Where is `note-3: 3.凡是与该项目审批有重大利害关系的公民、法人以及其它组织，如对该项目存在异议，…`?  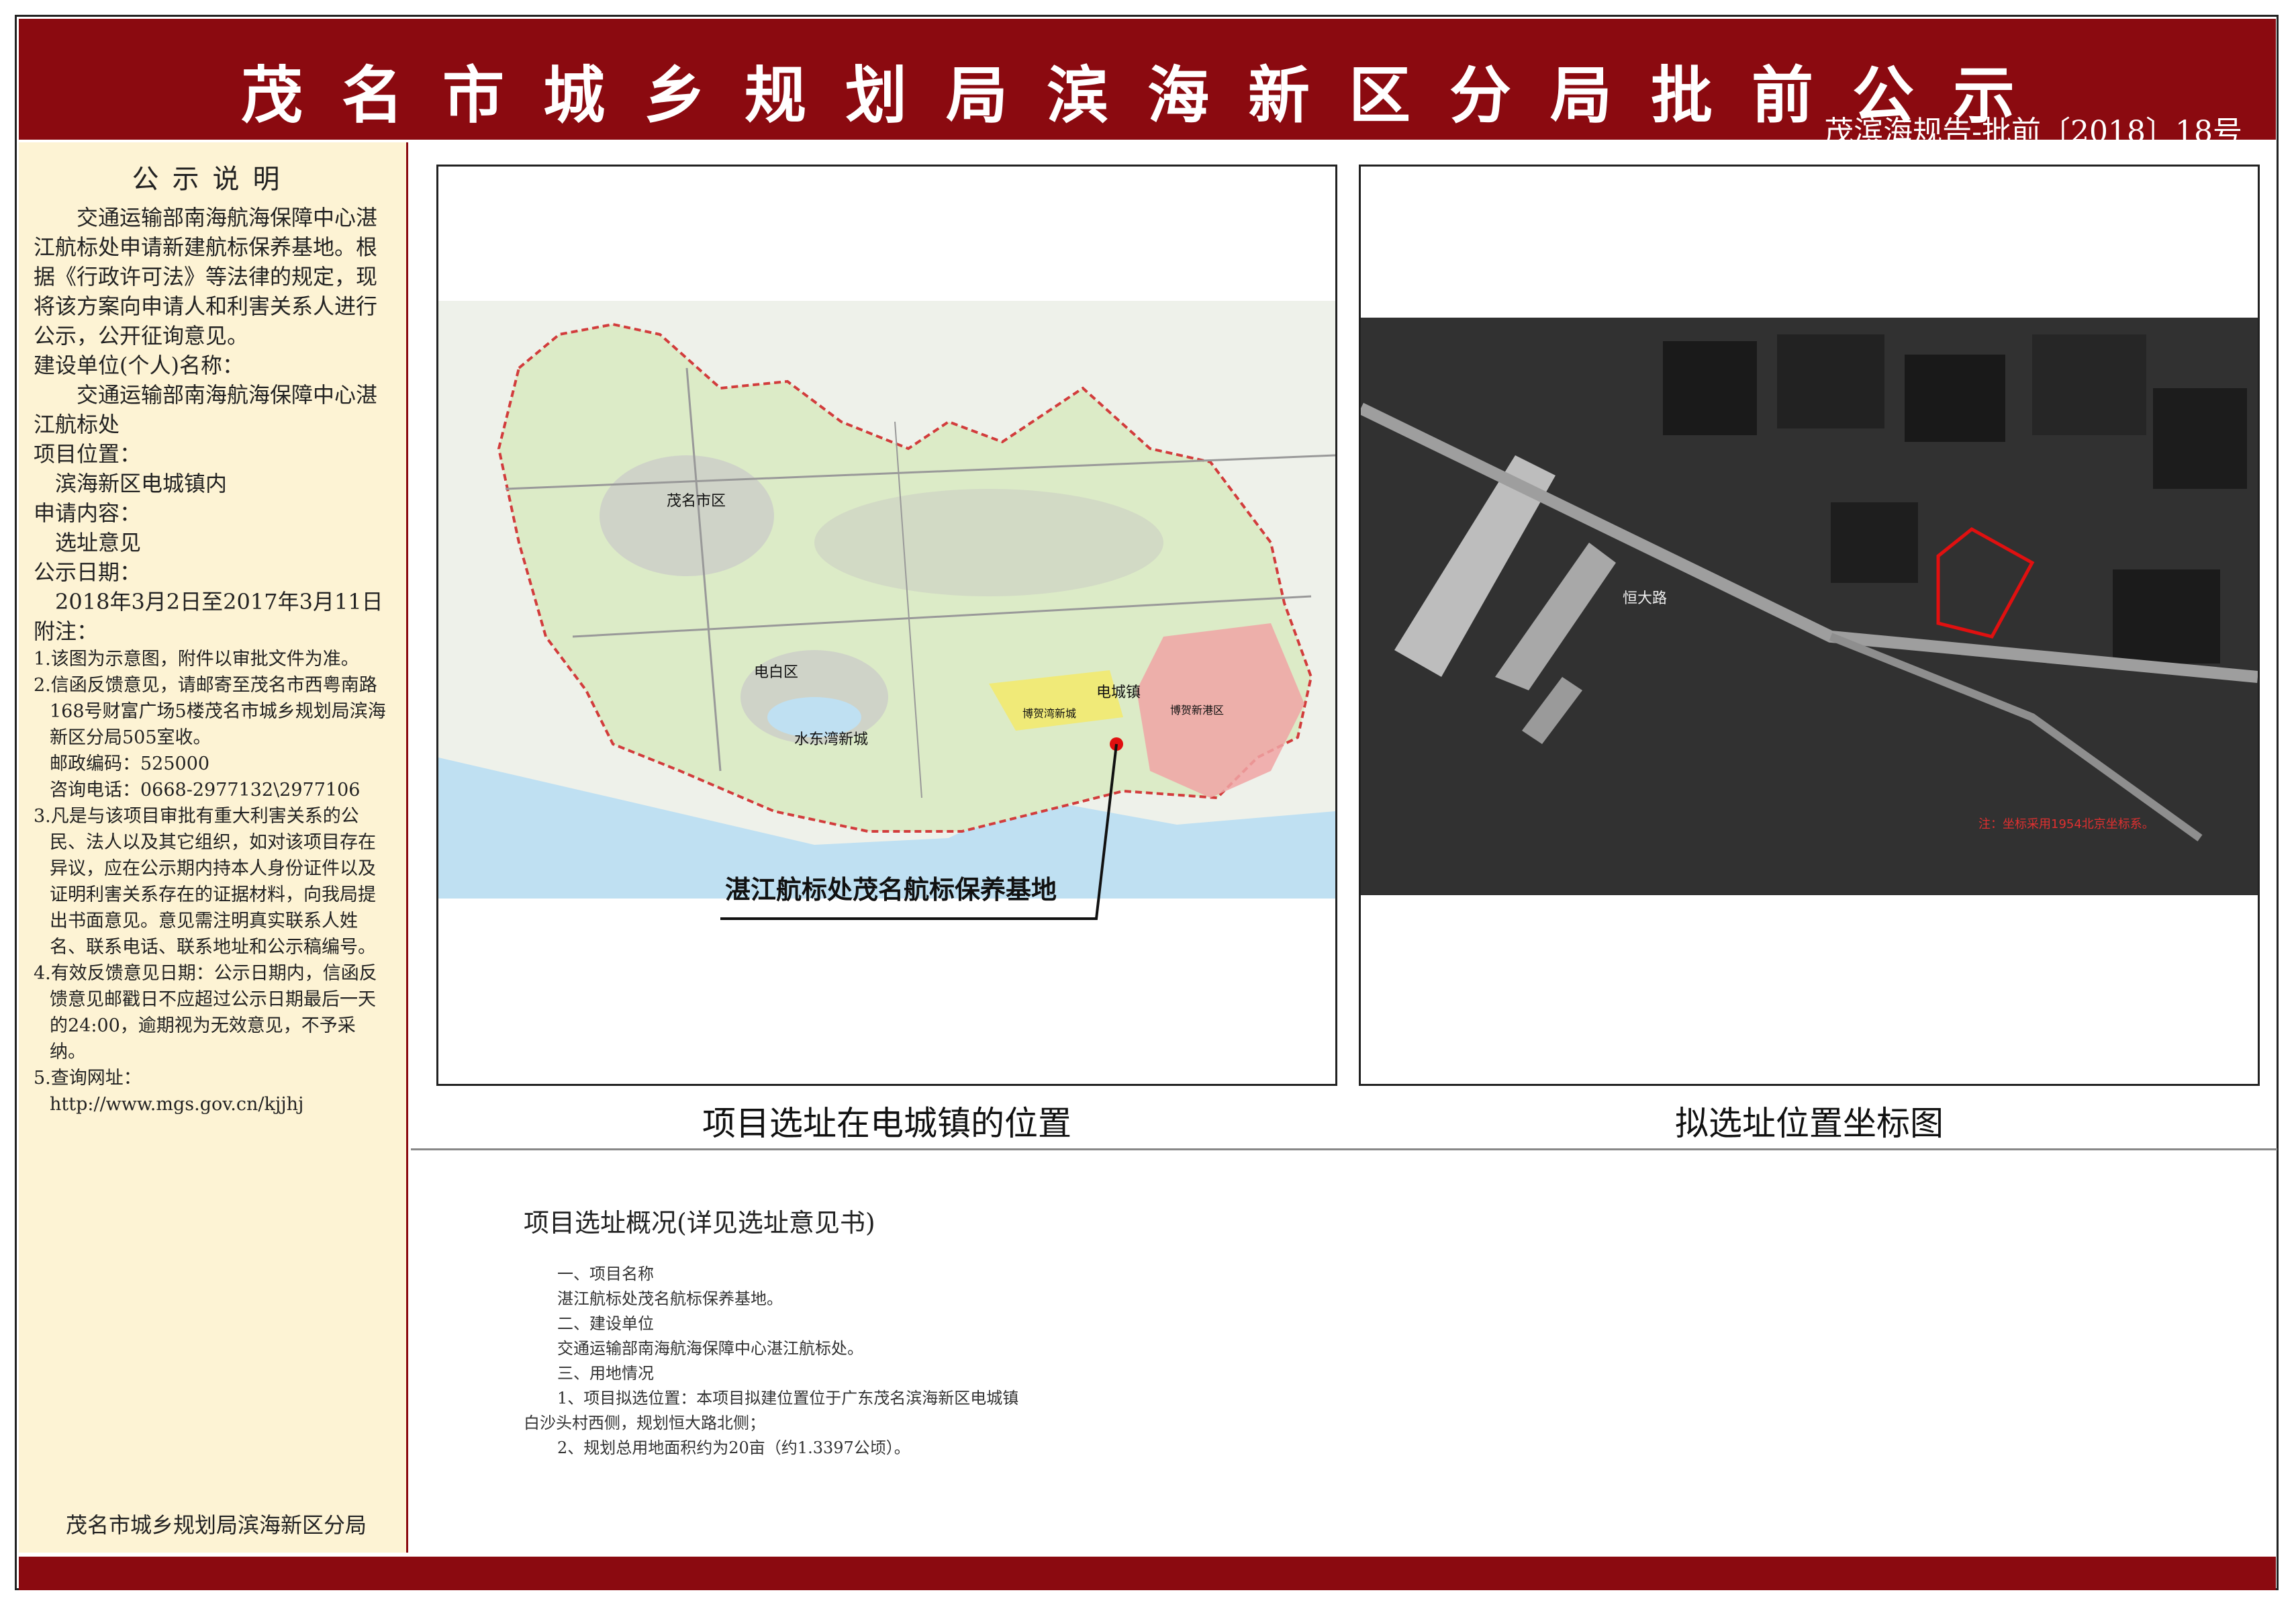
note-3: 3.凡是与该项目审批有重大利害关系的公民、法人以及其它组织，如对该项目存在异议，… is located at coordinates (205, 882).